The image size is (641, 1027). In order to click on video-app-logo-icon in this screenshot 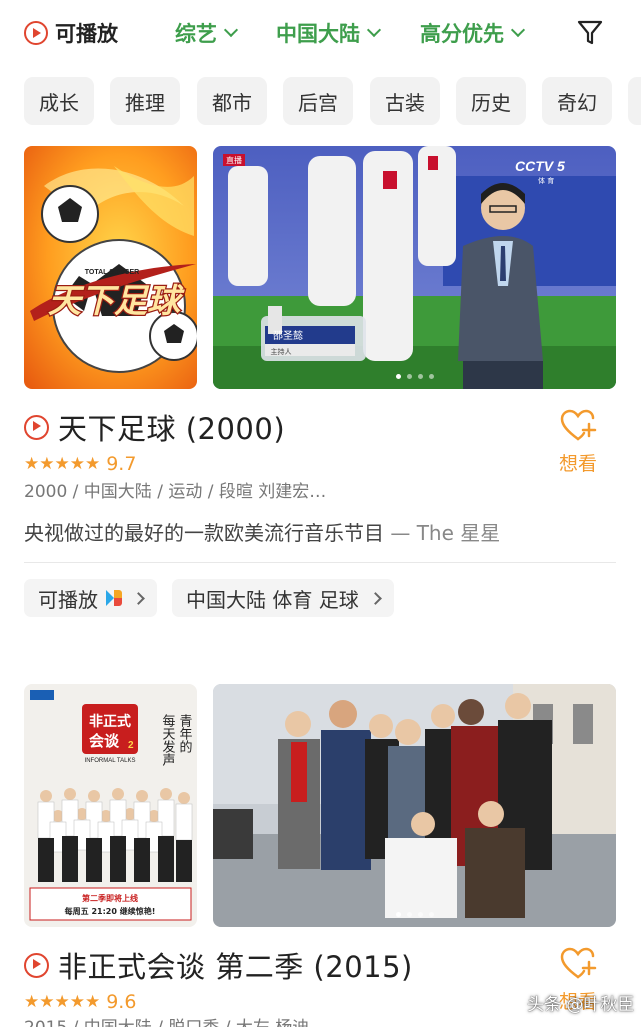, I will do `click(114, 598)`.